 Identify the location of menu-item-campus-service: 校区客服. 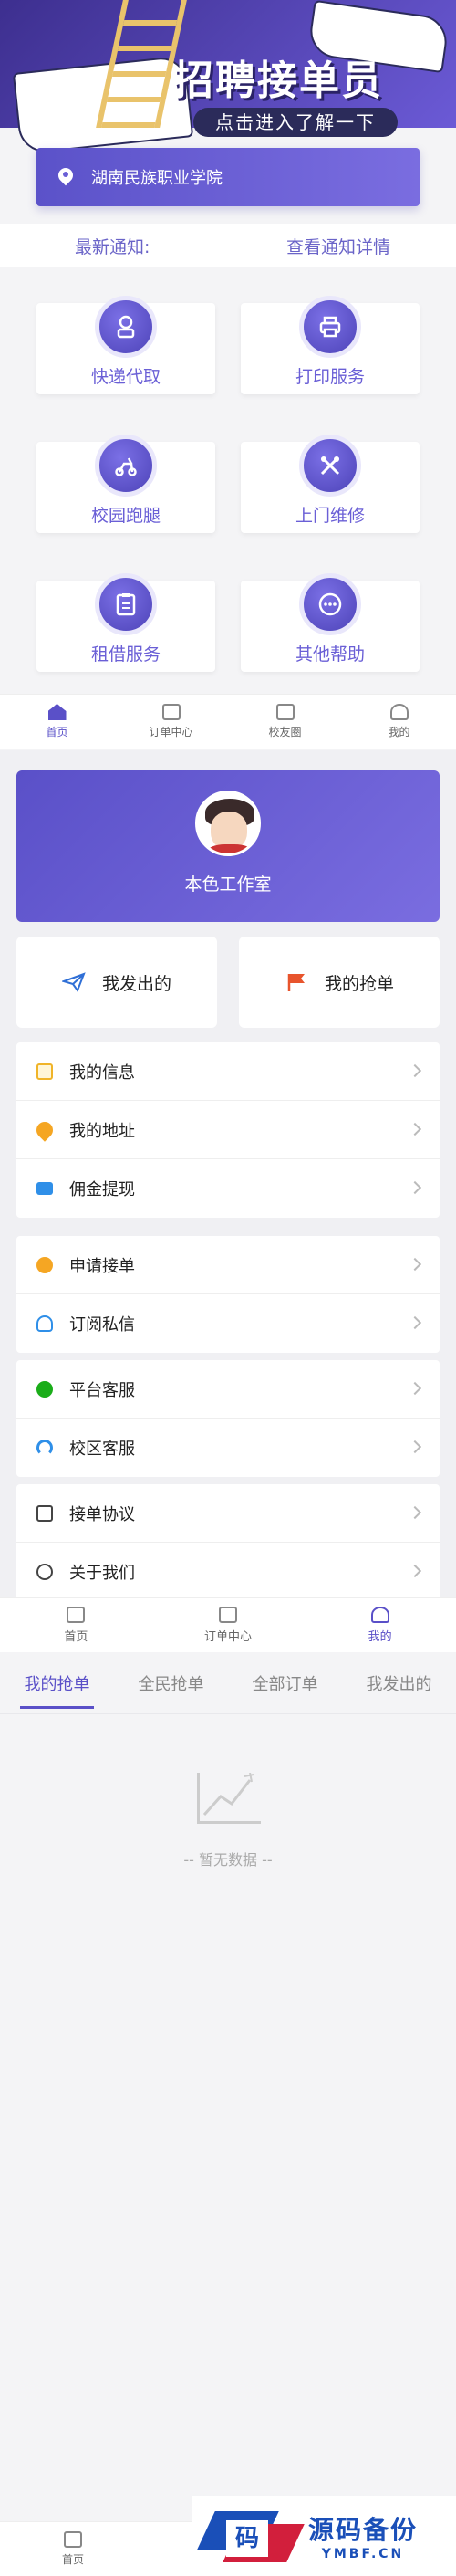
(228, 1448).